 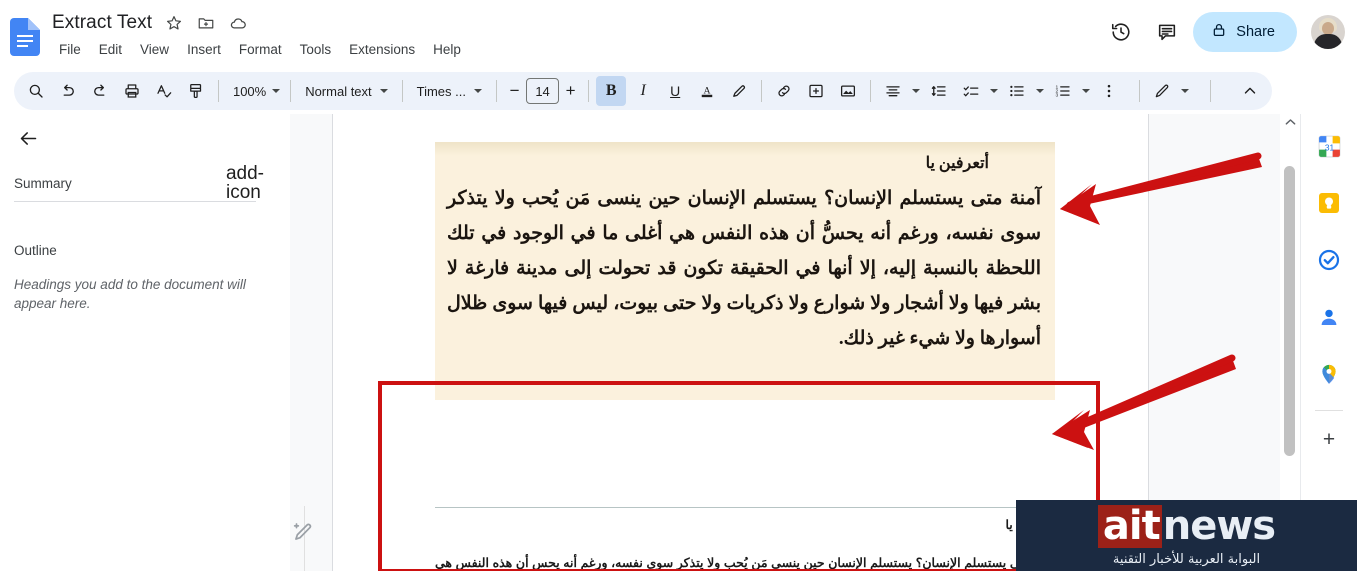 I want to click on italic-button: I, so click(x=643, y=91).